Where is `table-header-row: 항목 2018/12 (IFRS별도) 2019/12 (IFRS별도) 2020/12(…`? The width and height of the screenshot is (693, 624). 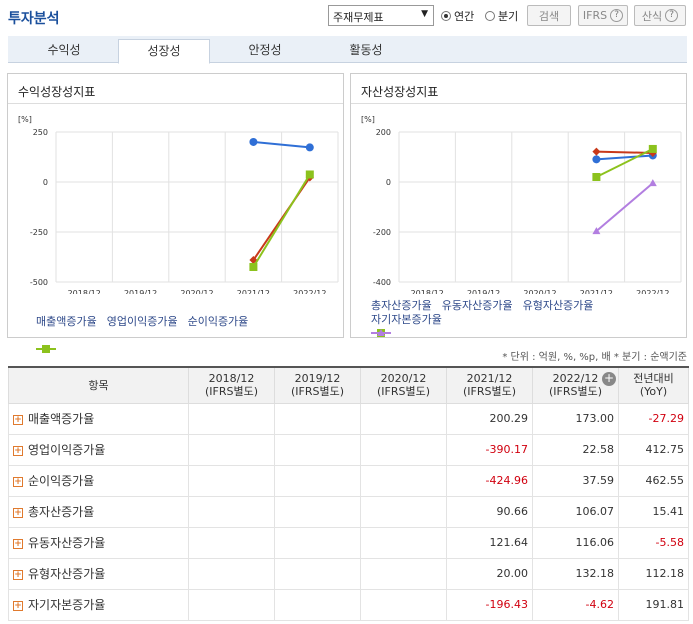 table-header-row: 항목 2018/12 (IFRS별도) 2019/12 (IFRS별도) 2020/12(… is located at coordinates (348, 385).